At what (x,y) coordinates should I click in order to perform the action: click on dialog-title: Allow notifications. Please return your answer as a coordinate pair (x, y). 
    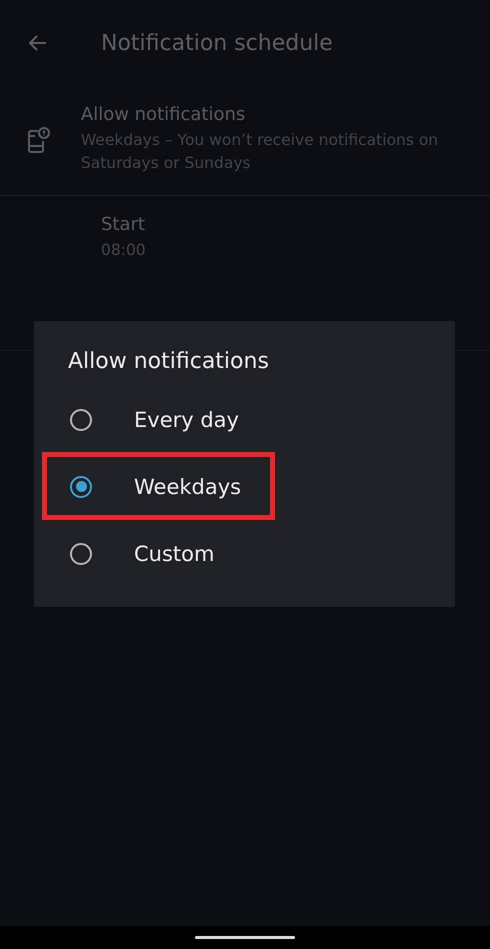
    Looking at the image, I should click on (169, 361).